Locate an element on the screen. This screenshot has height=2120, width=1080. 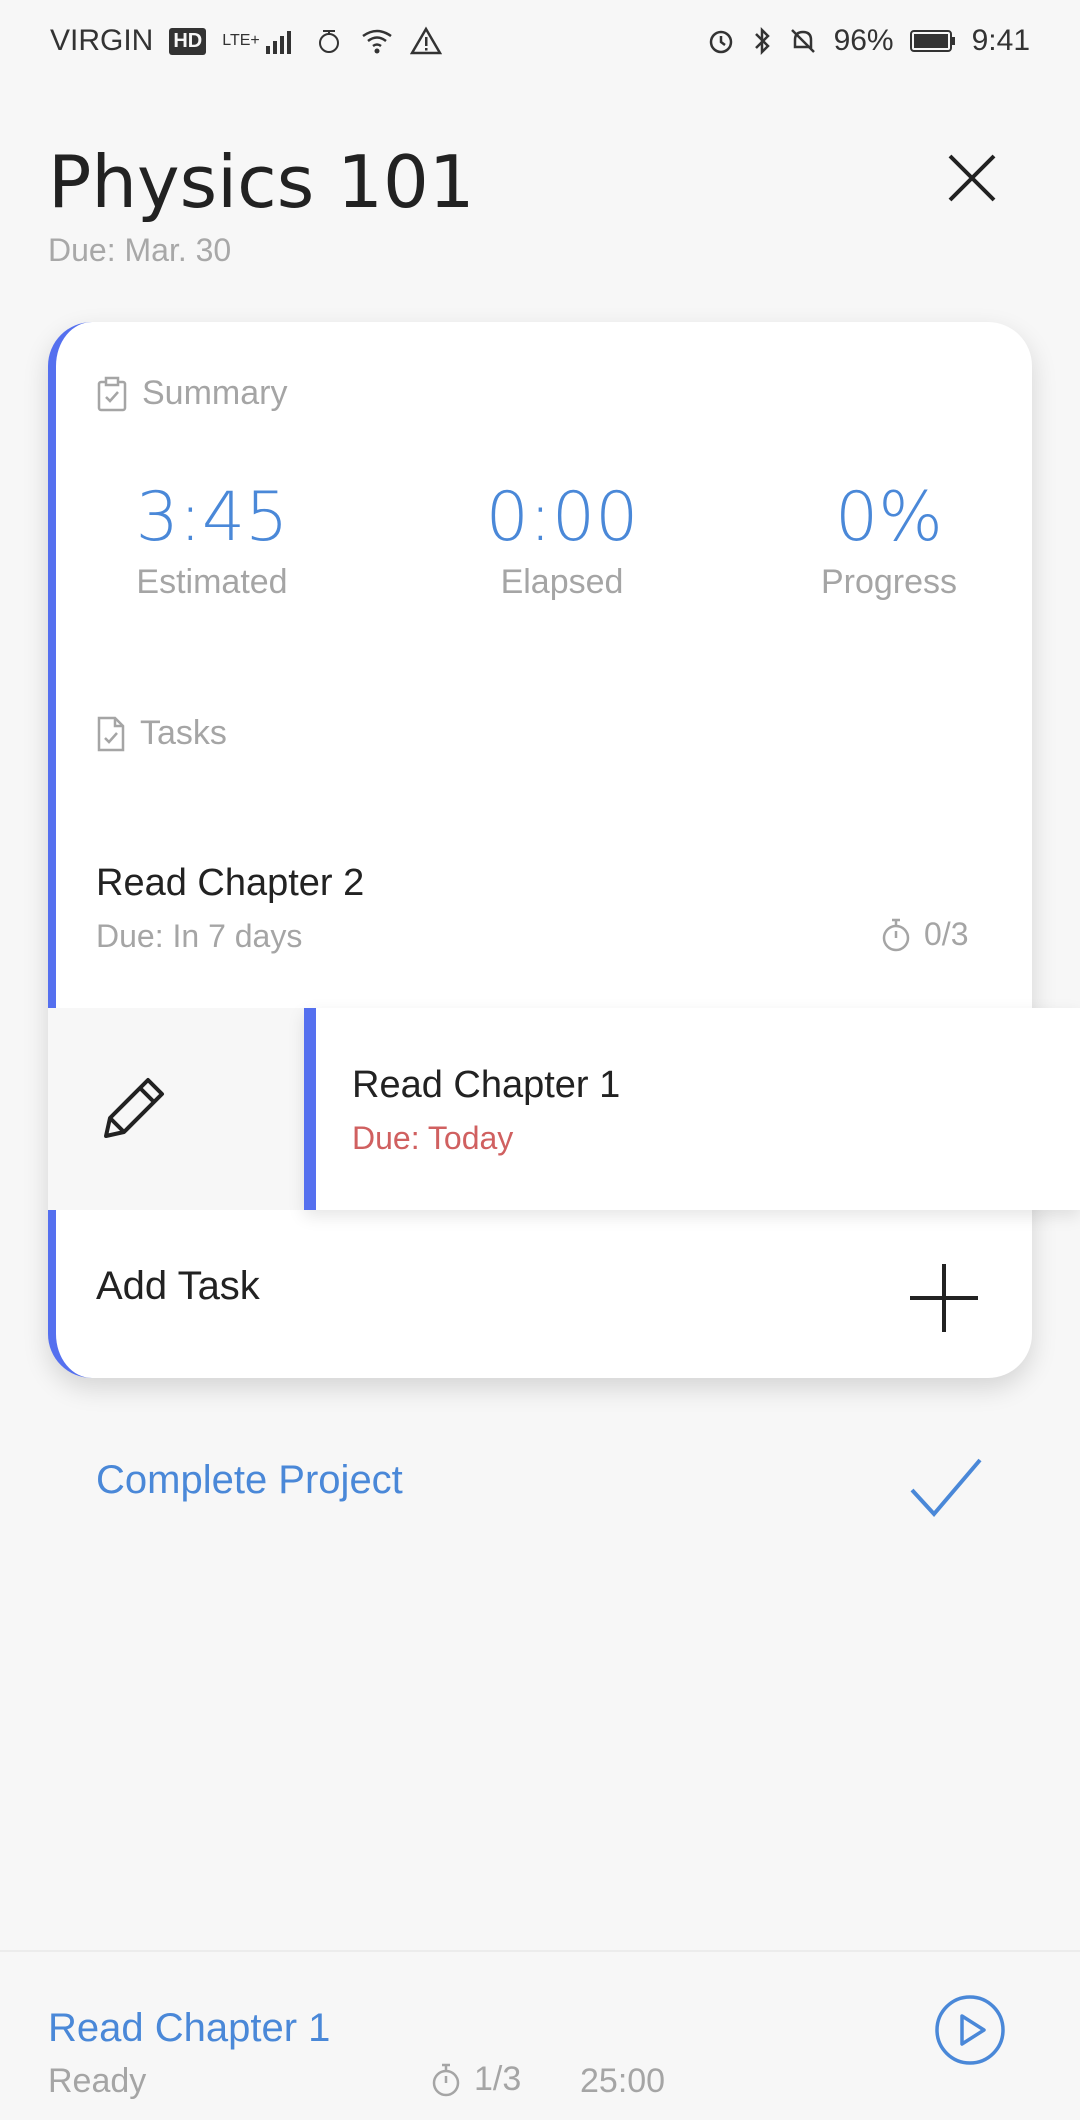
close-icon is located at coordinates (972, 178).